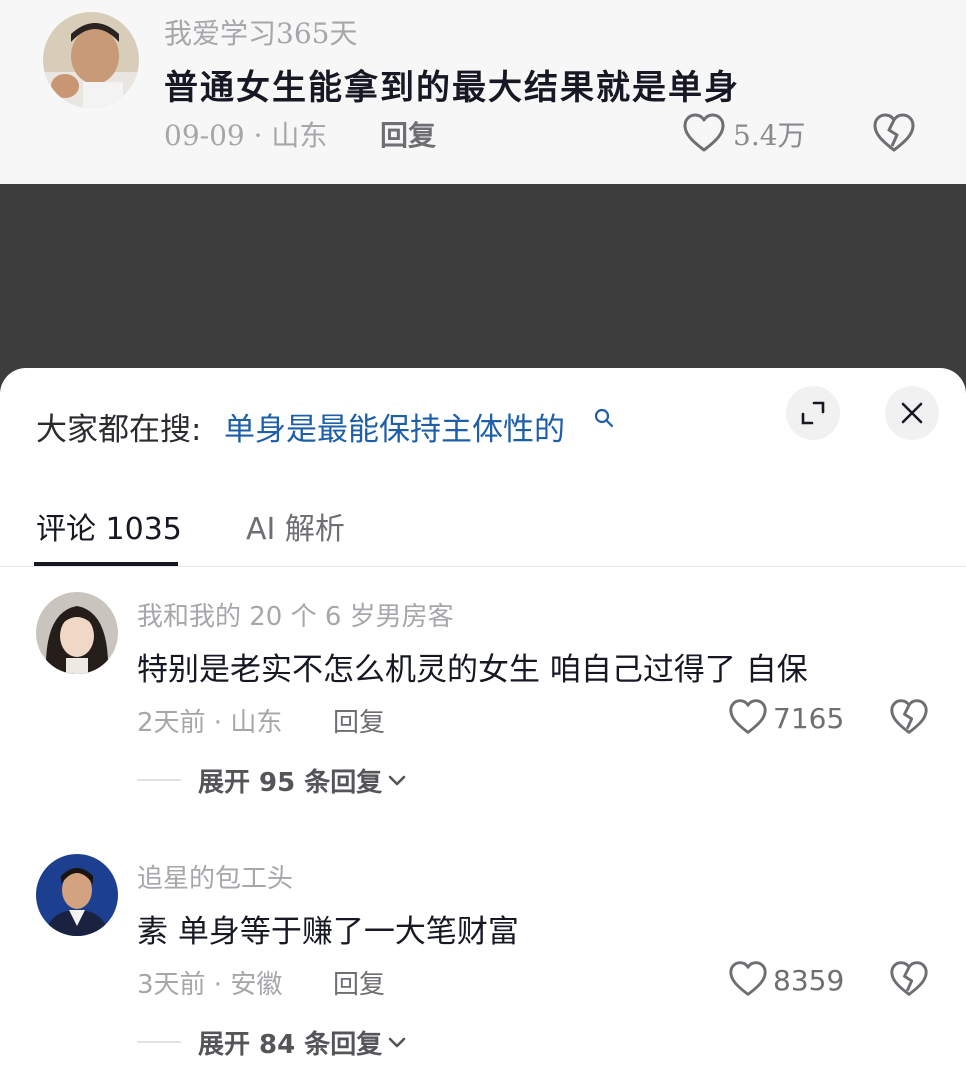 This screenshot has width=966, height=1080. Describe the element at coordinates (109, 526) in the screenshot. I see `tab-comments: 评论 1035` at that location.